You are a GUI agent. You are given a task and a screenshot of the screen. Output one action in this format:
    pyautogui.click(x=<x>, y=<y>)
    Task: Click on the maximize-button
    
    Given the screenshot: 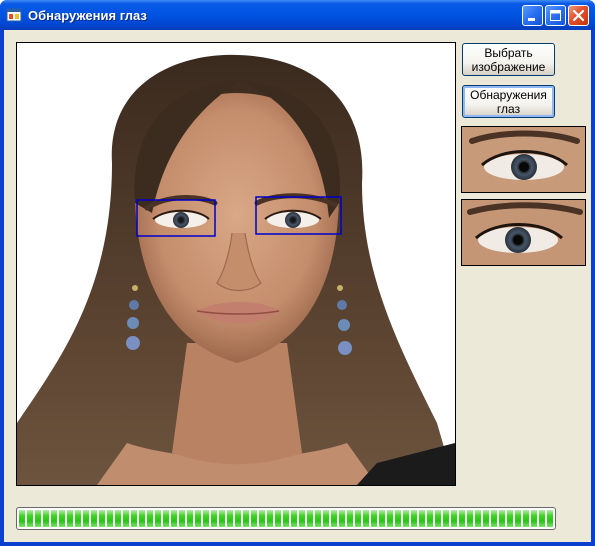 What is the action you would take?
    pyautogui.click(x=555, y=15)
    